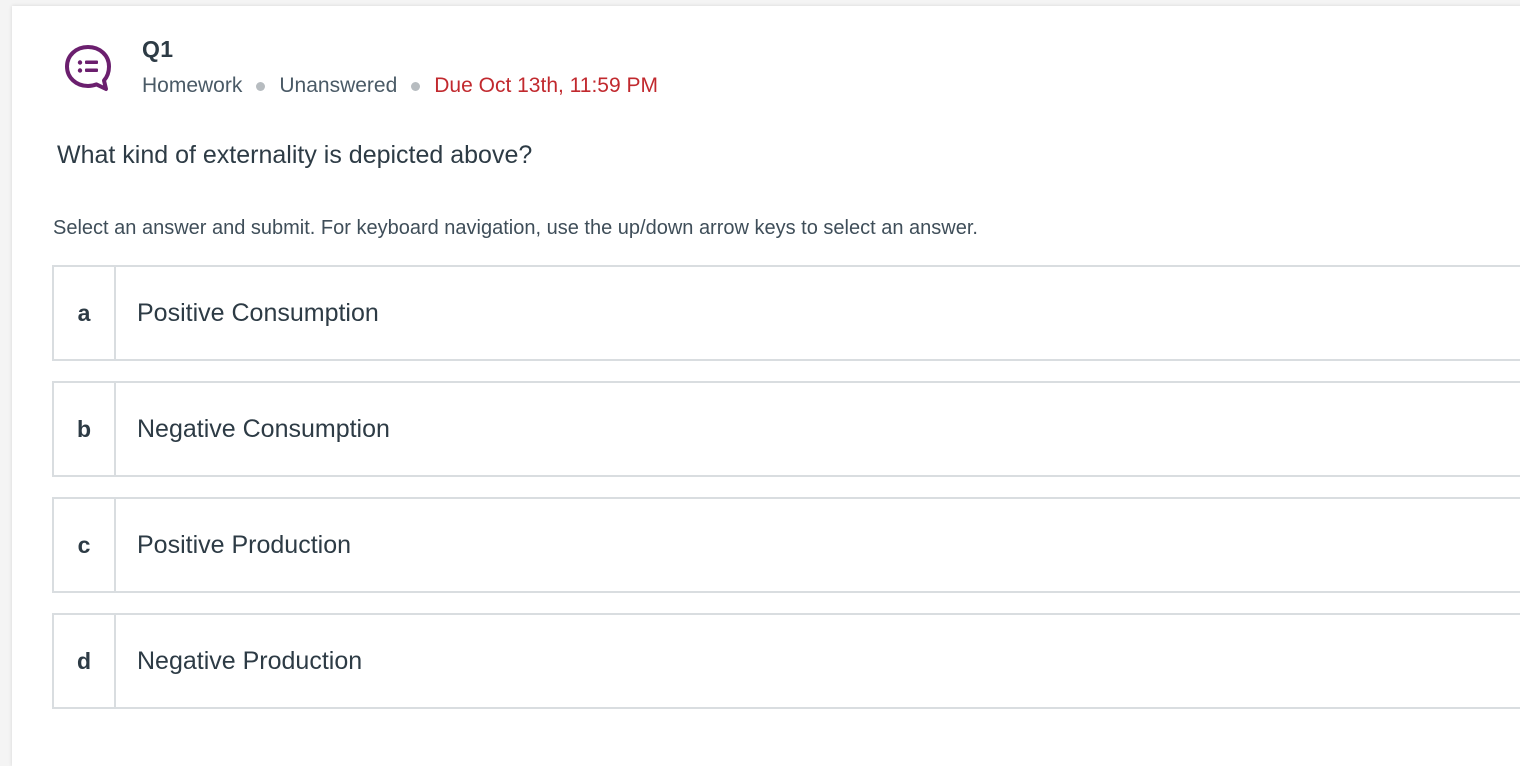 This screenshot has height=766, width=1520. I want to click on question-icon, so click(88, 69).